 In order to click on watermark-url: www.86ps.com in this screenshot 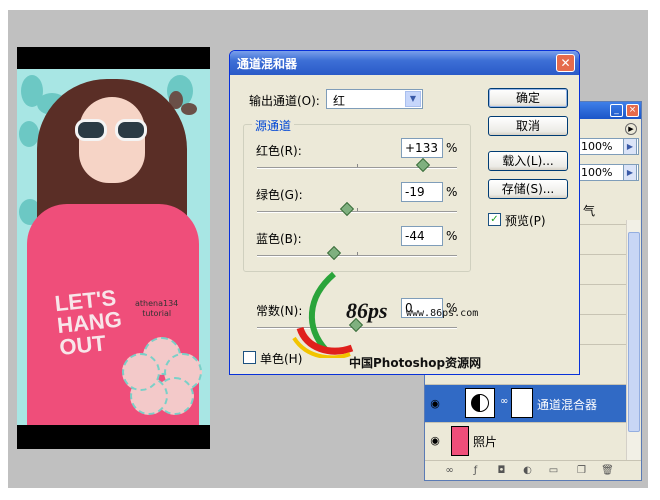, I will do `click(442, 313)`.